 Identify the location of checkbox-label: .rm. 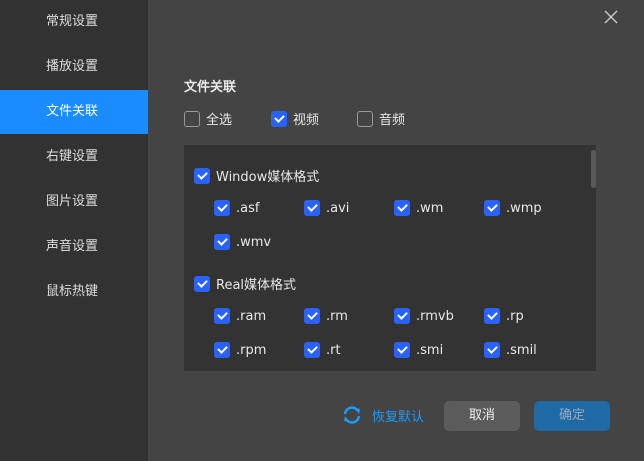
(337, 316).